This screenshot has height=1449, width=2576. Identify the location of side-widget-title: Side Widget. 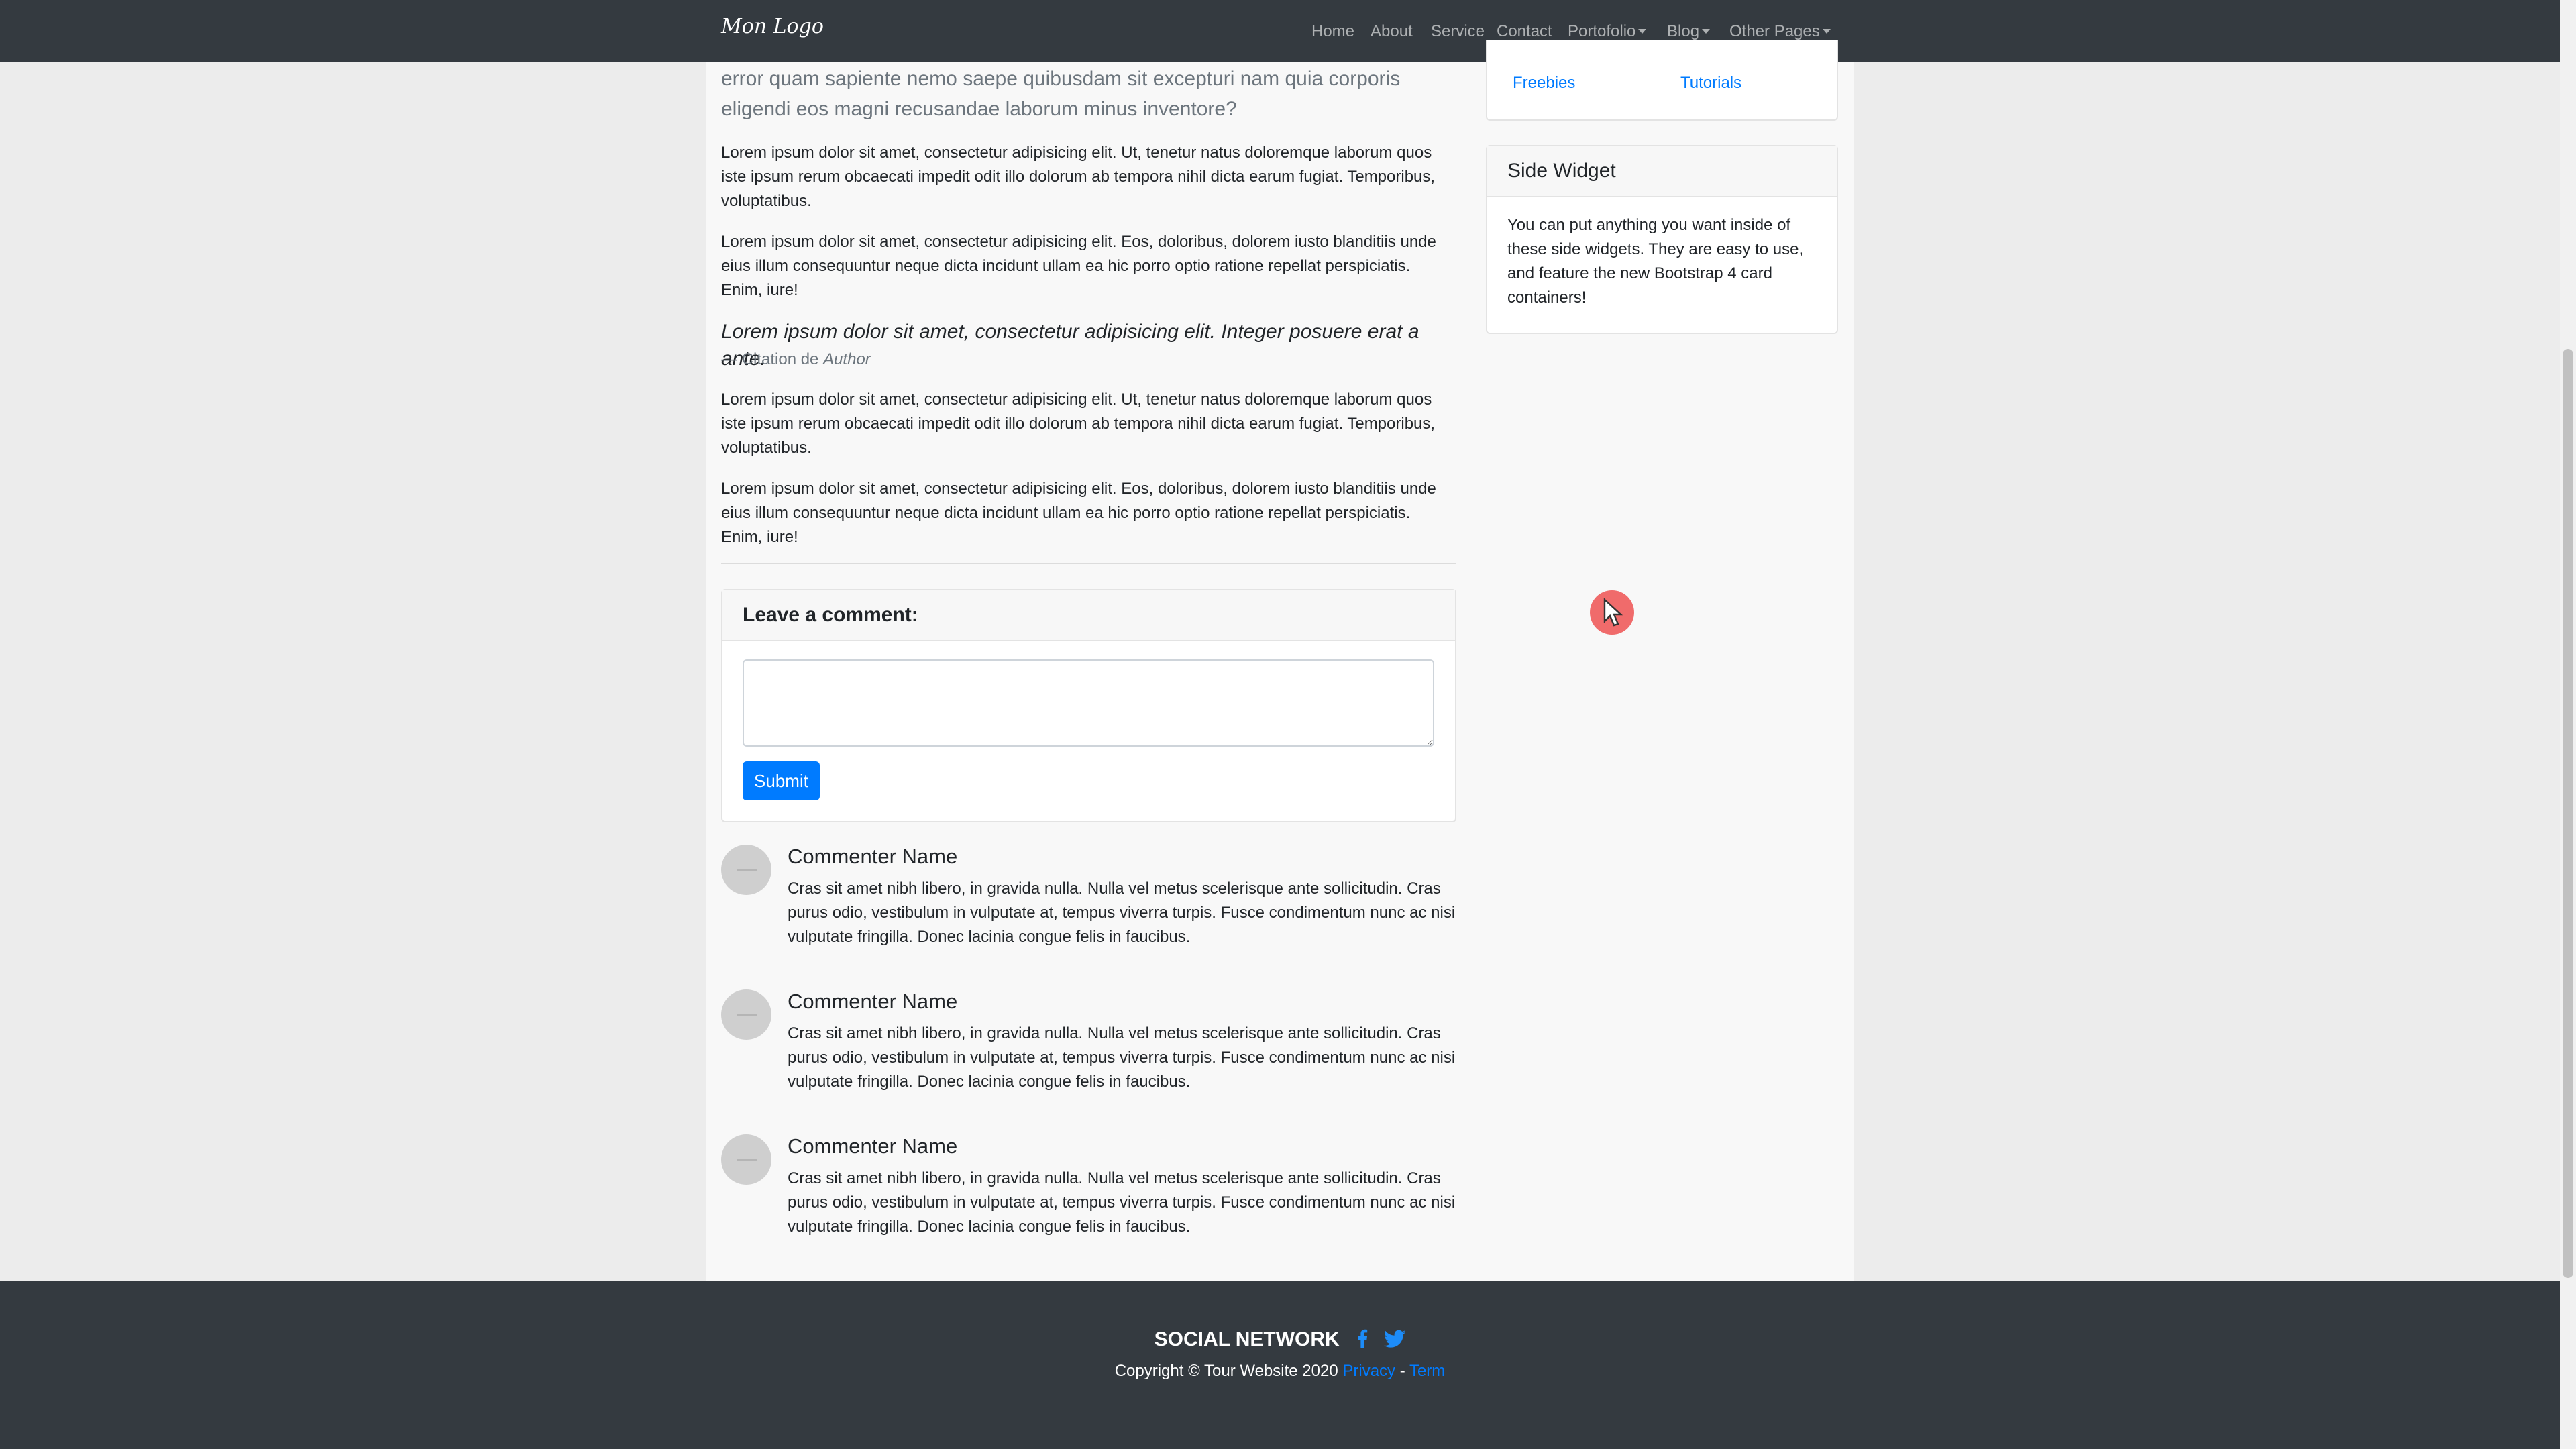
(1561, 171).